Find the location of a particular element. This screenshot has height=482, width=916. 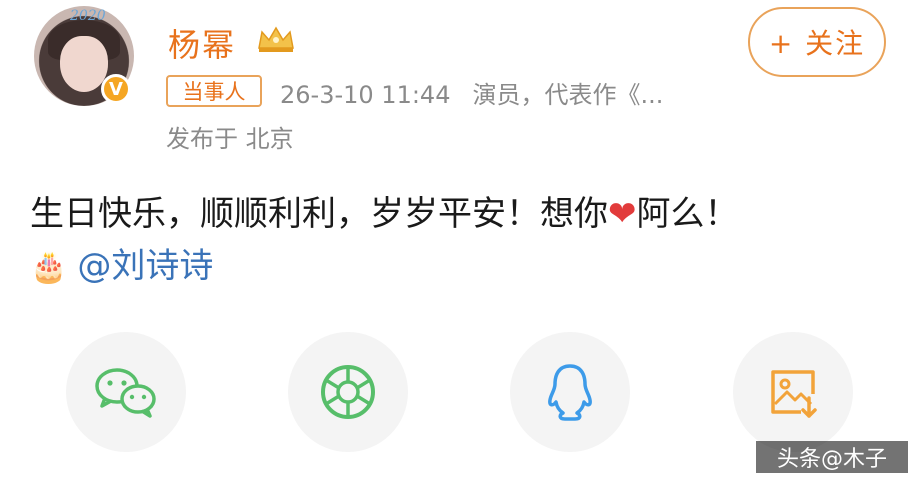

wechat-icon is located at coordinates (125, 393).